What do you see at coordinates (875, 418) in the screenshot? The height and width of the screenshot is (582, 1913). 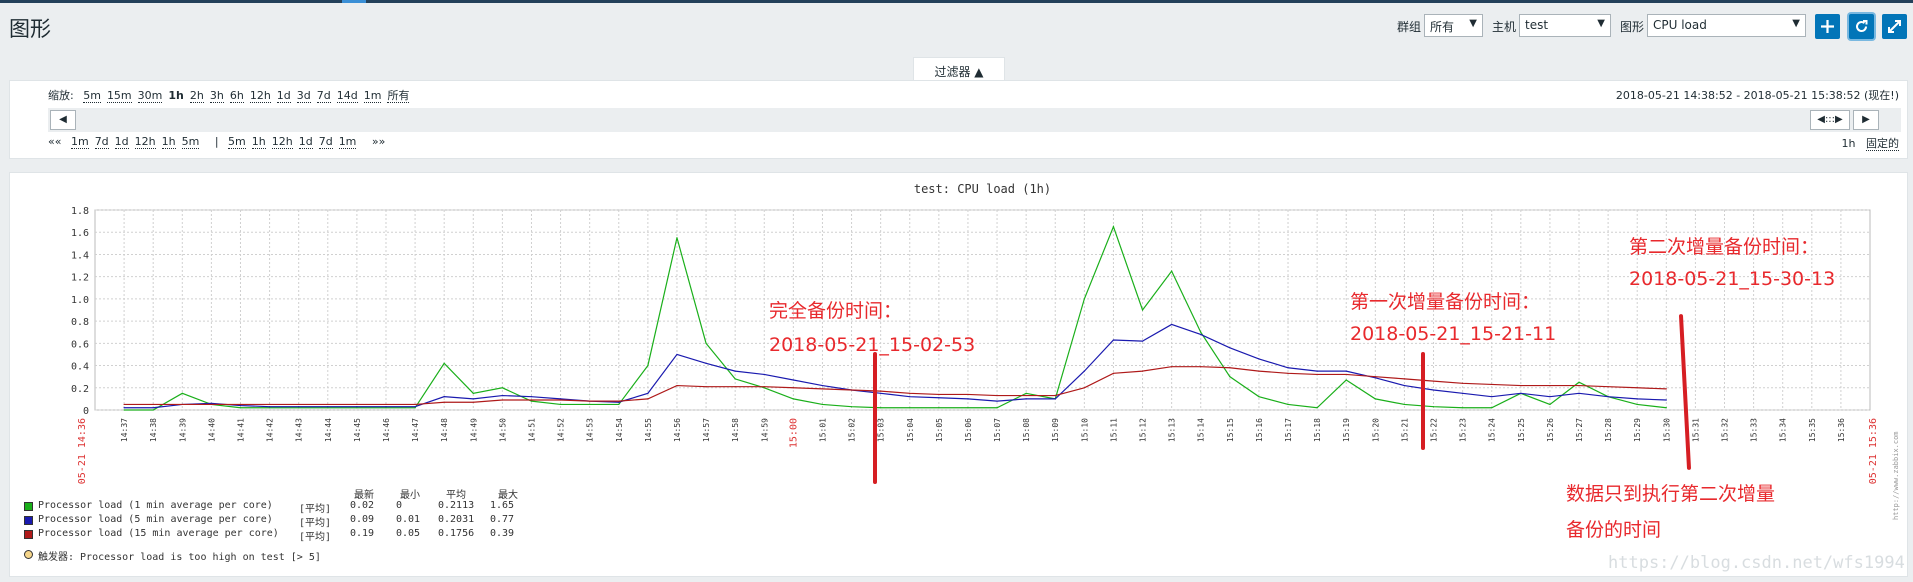 I see `full-backup-marker` at bounding box center [875, 418].